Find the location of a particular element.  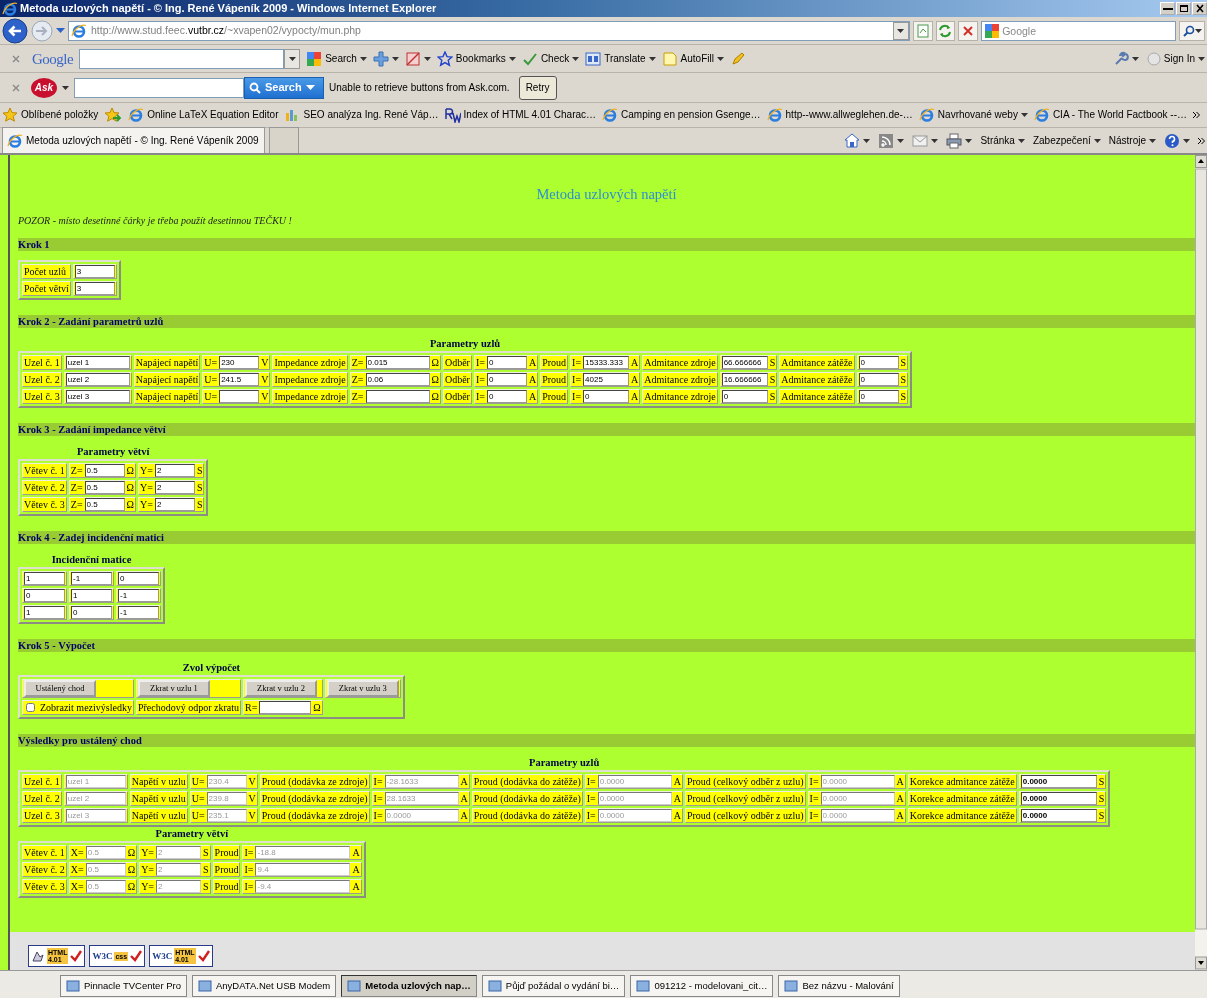

toolbar-button: Check is located at coordinates (550, 58).